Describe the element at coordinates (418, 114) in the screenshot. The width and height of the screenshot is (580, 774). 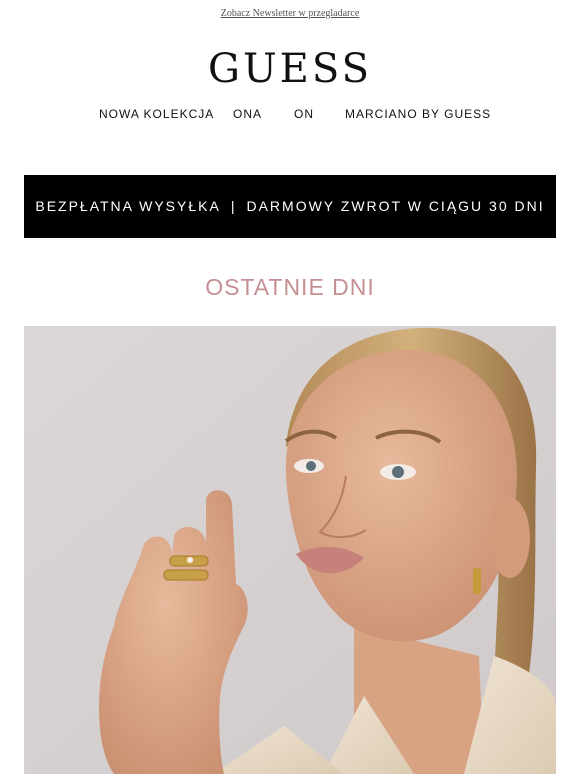
I see `nav-item-marciano: MARCIANO BY GUESS` at that location.